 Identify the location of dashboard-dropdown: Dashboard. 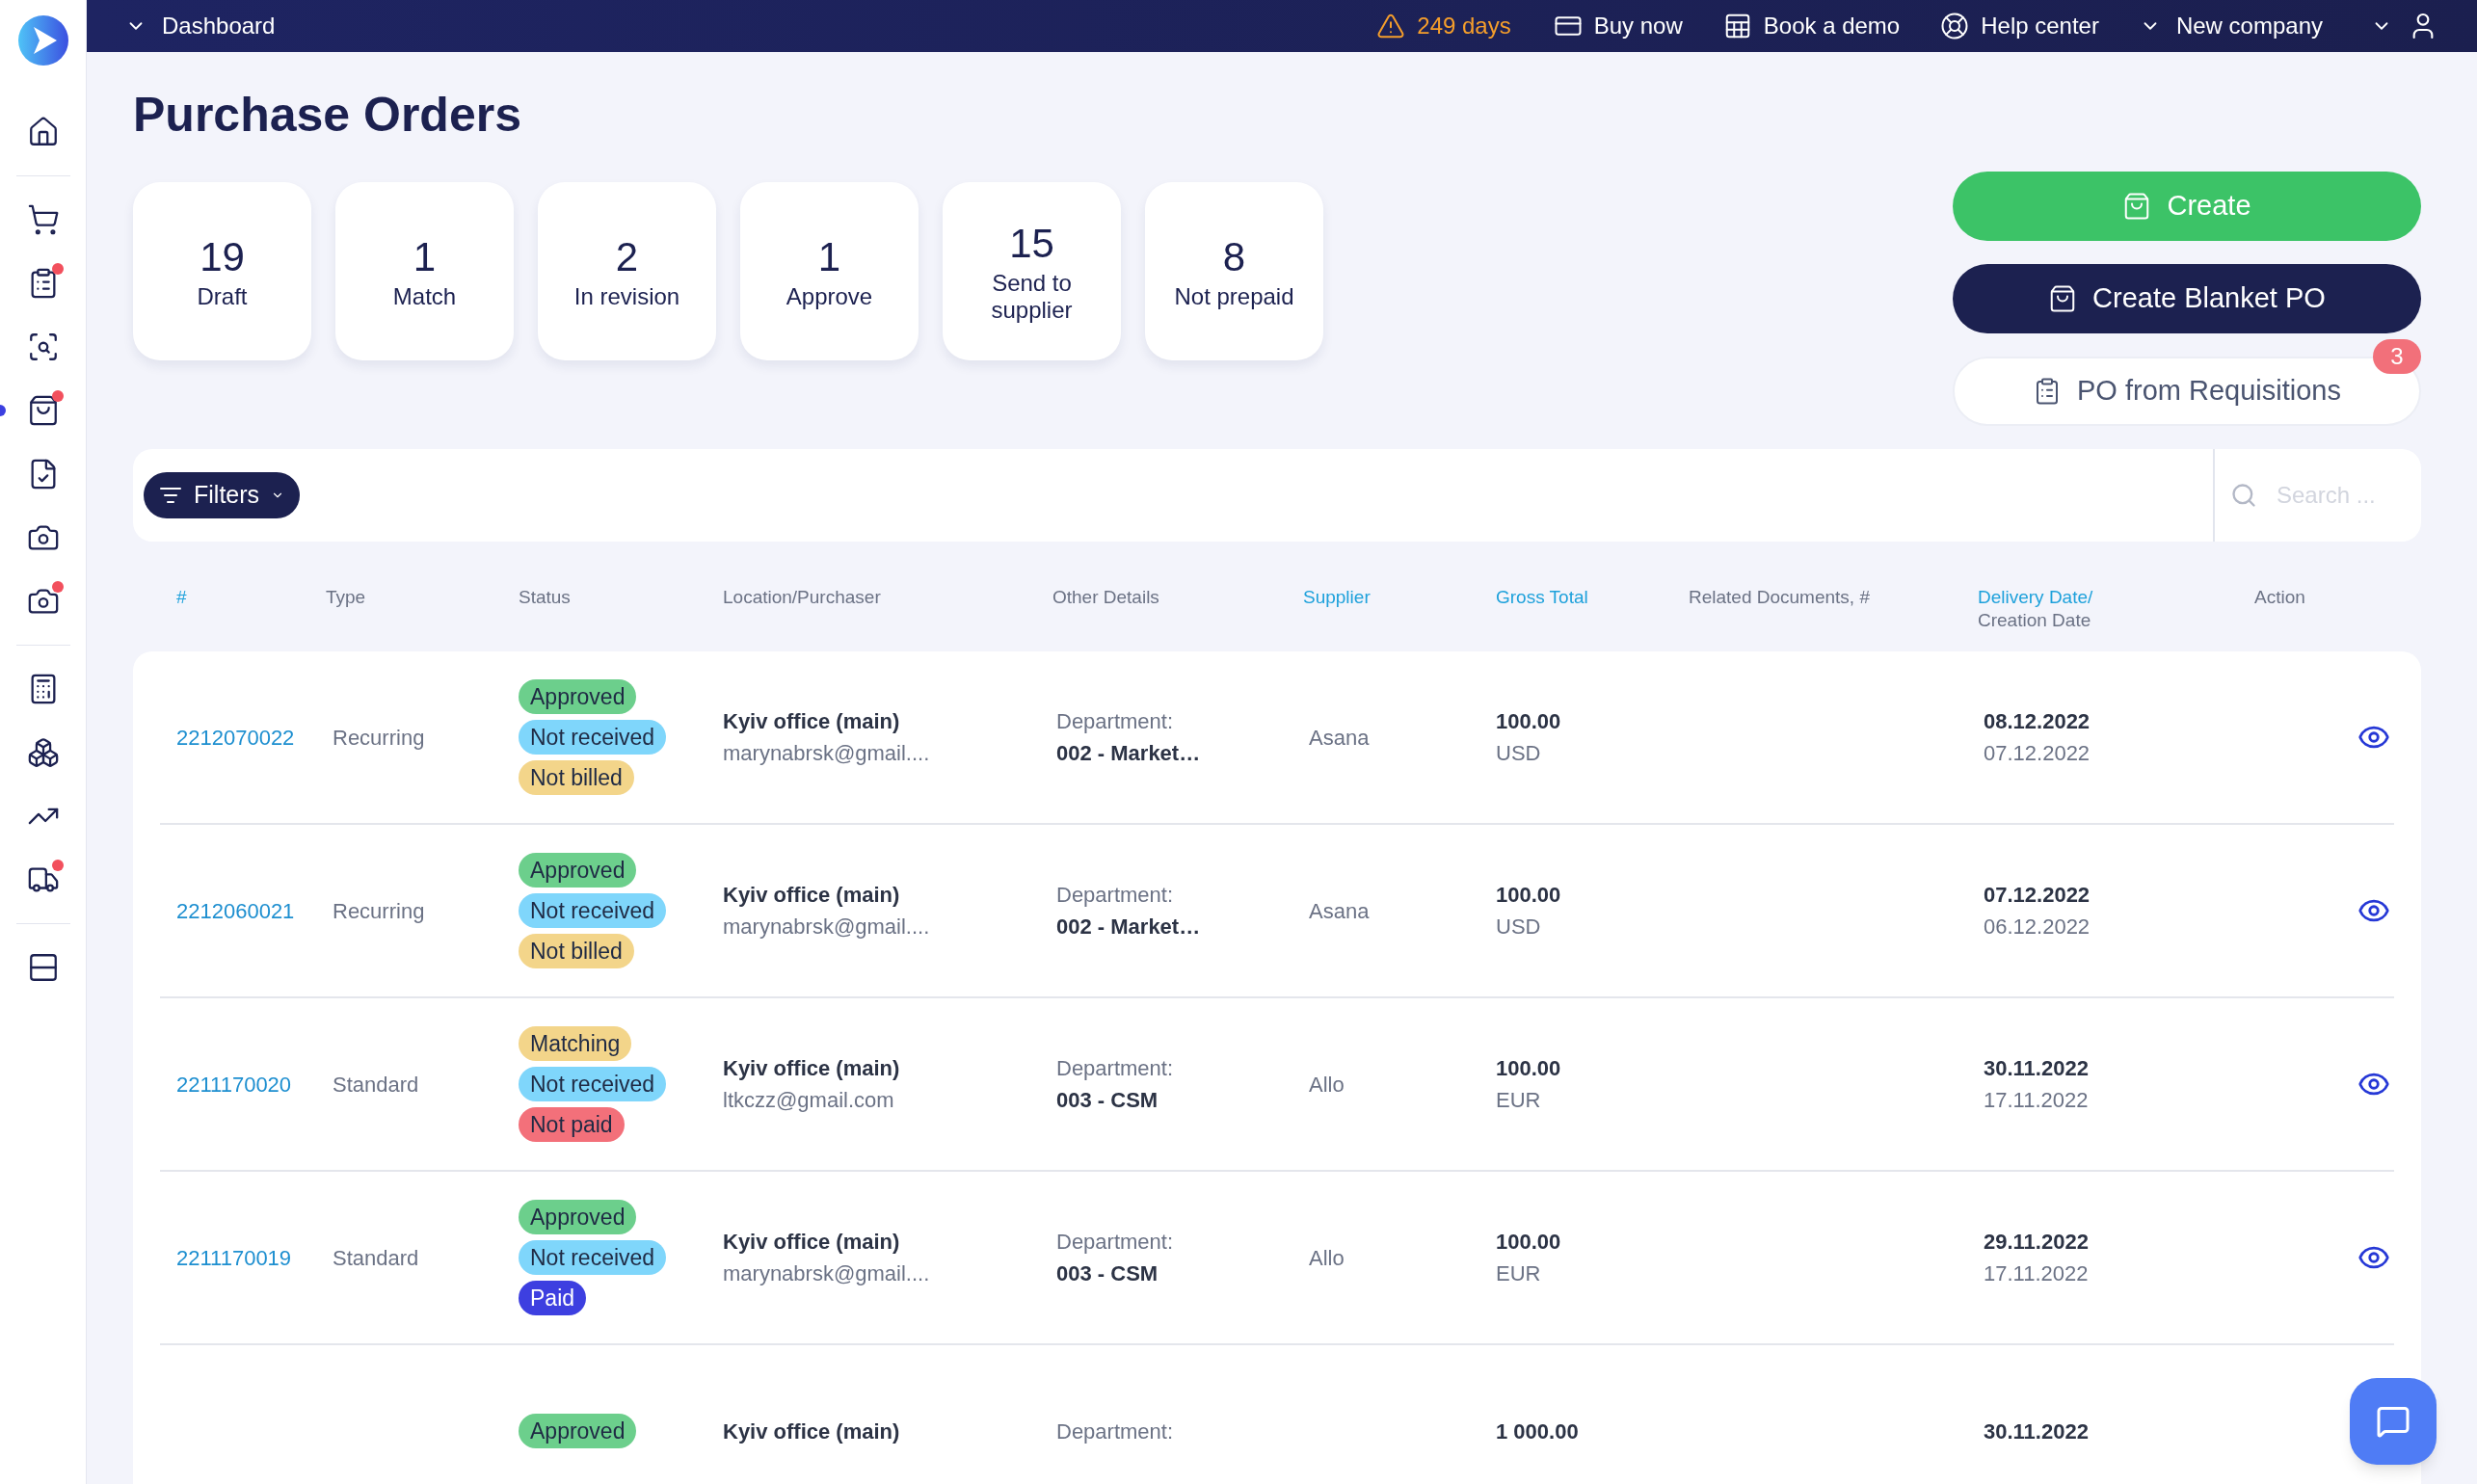
(200, 26).